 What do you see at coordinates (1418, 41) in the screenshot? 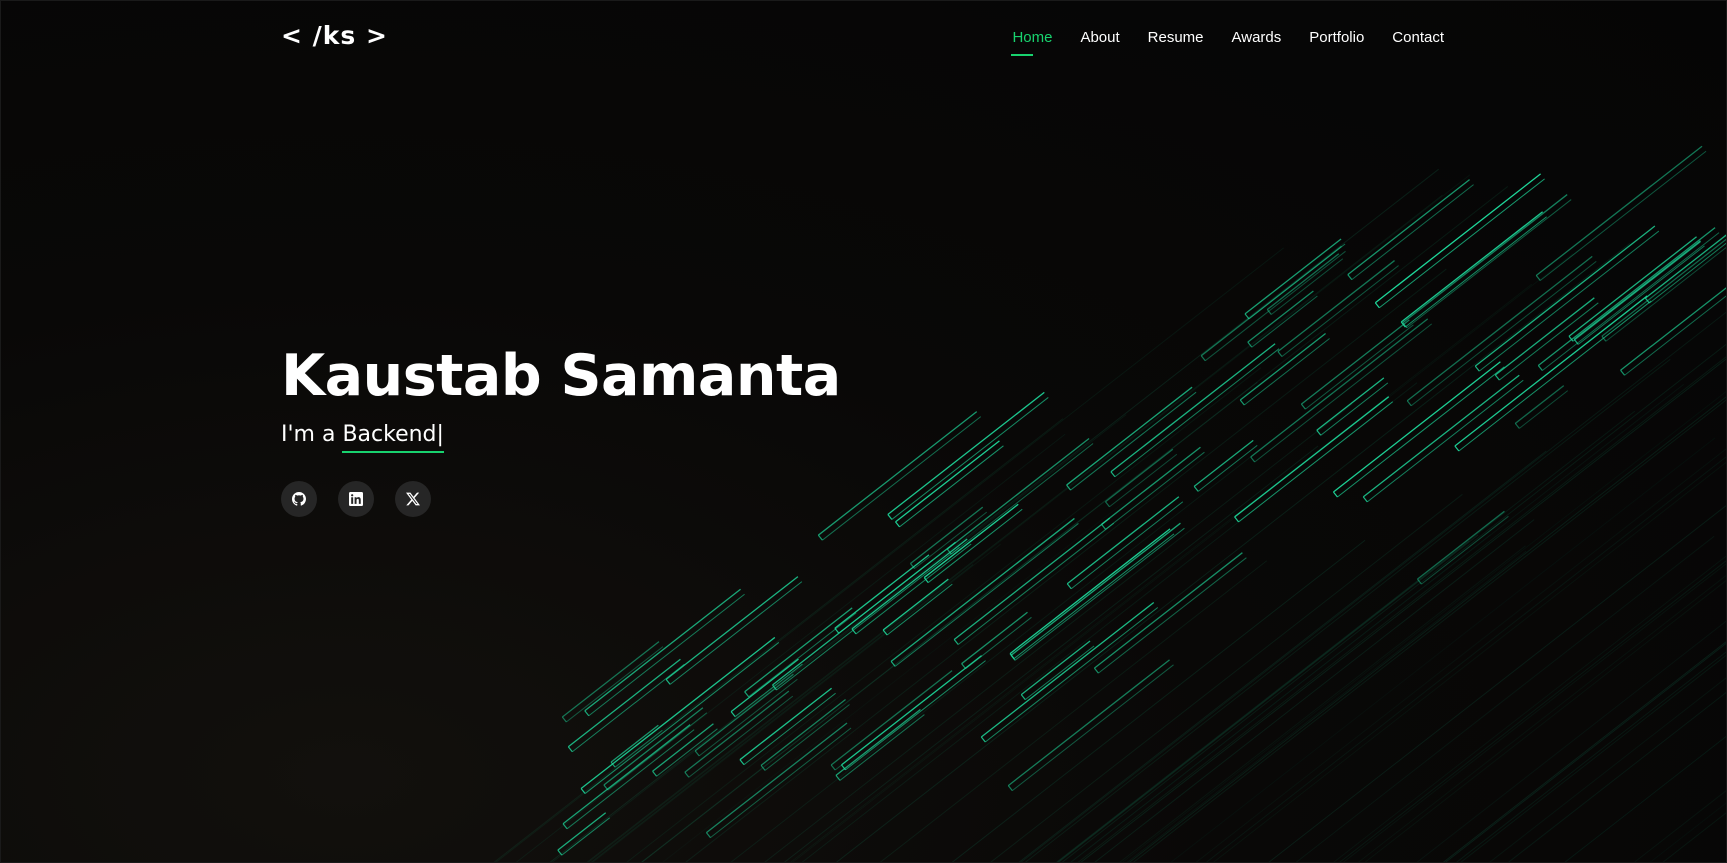
I see `nav-contact: Contact` at bounding box center [1418, 41].